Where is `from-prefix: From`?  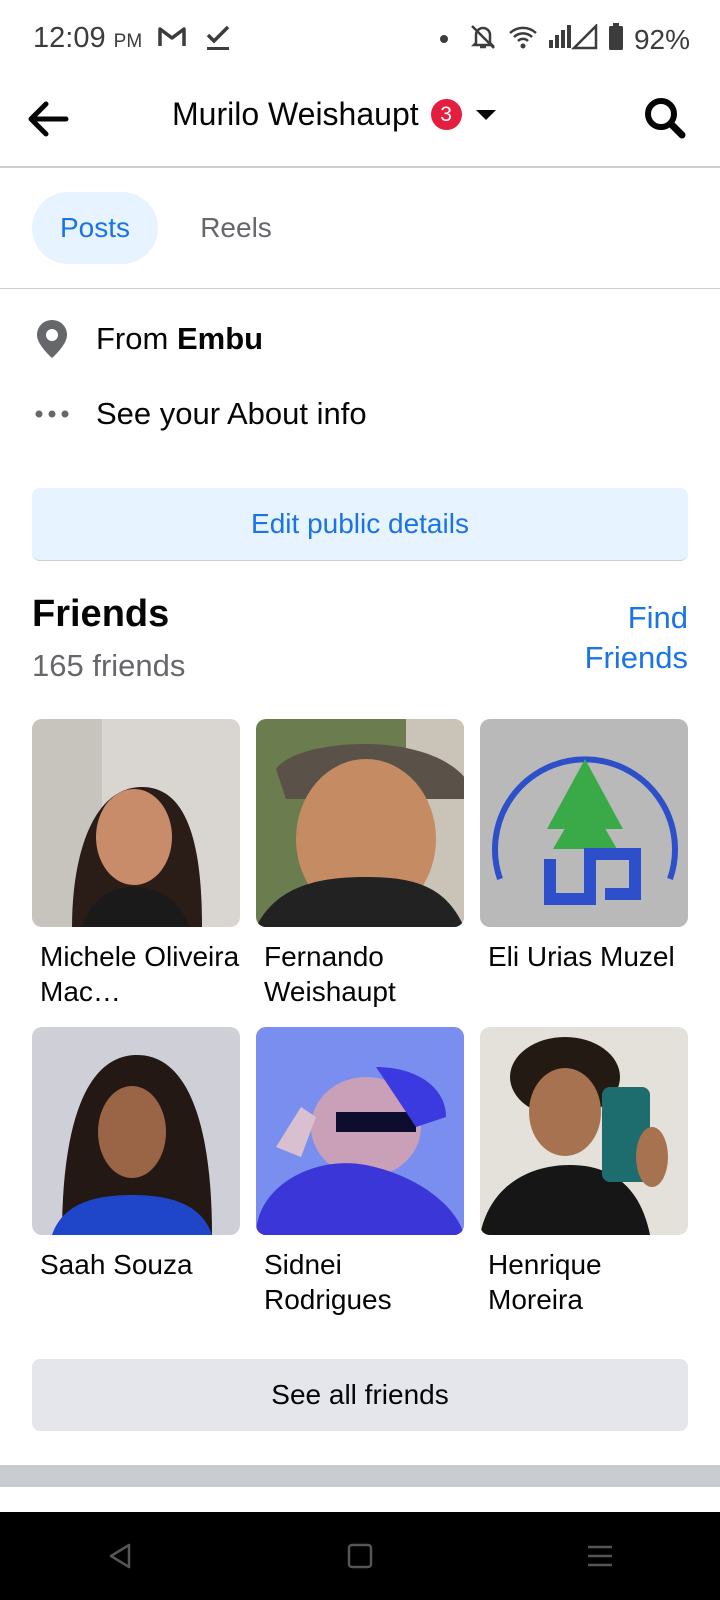 from-prefix: From is located at coordinates (132, 338).